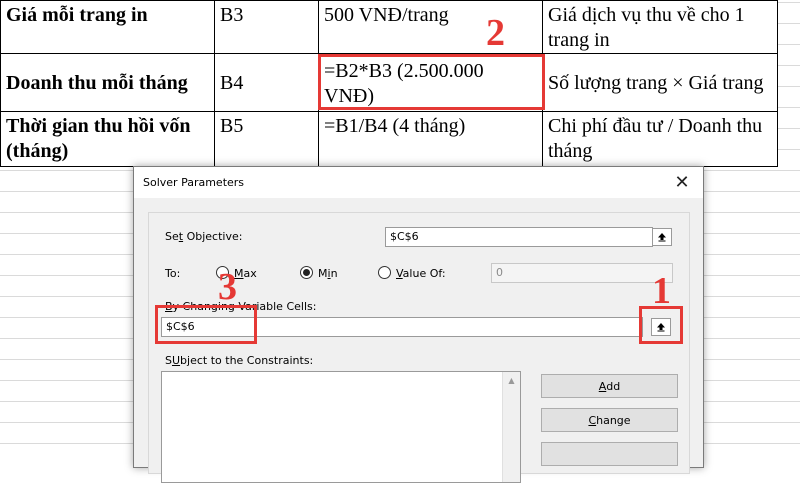 The width and height of the screenshot is (800, 483). Describe the element at coordinates (227, 287) in the screenshot. I see `annotation-number-3: 3` at that location.